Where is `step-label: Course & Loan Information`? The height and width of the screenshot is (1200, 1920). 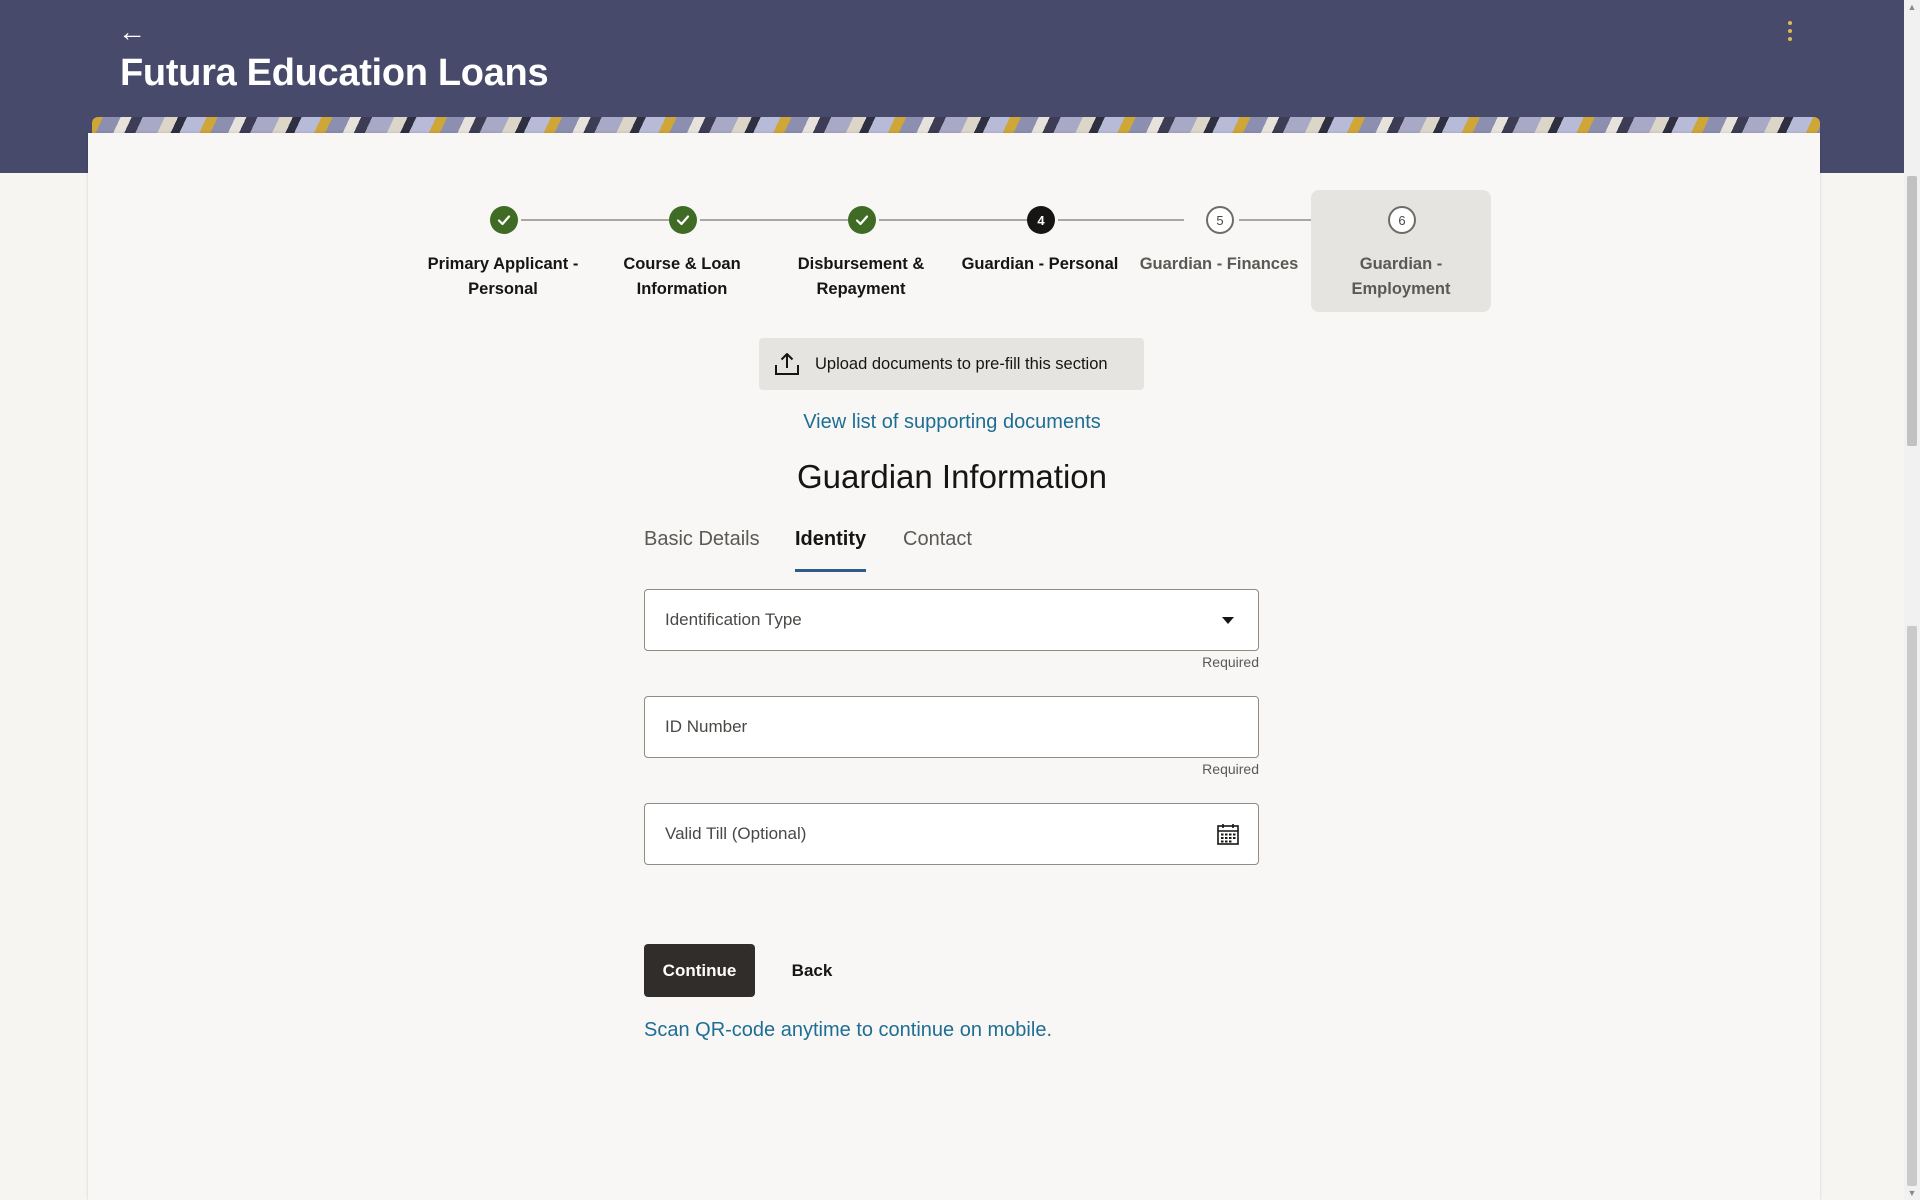 step-label: Course & Loan Information is located at coordinates (682, 276).